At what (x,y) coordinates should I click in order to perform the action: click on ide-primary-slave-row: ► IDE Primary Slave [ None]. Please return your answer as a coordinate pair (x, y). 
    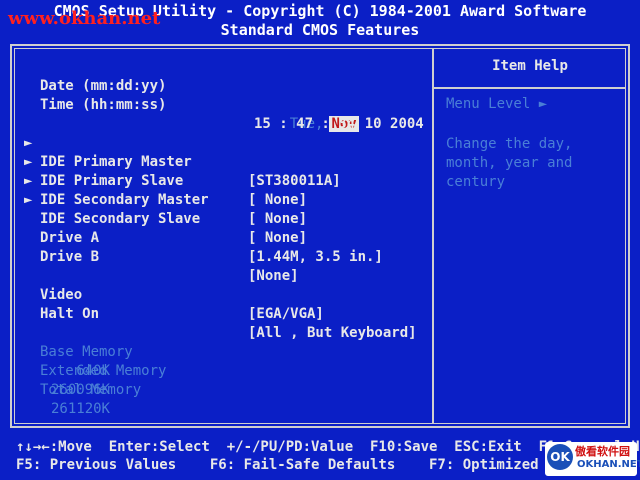
    Looking at the image, I should click on (215, 171).